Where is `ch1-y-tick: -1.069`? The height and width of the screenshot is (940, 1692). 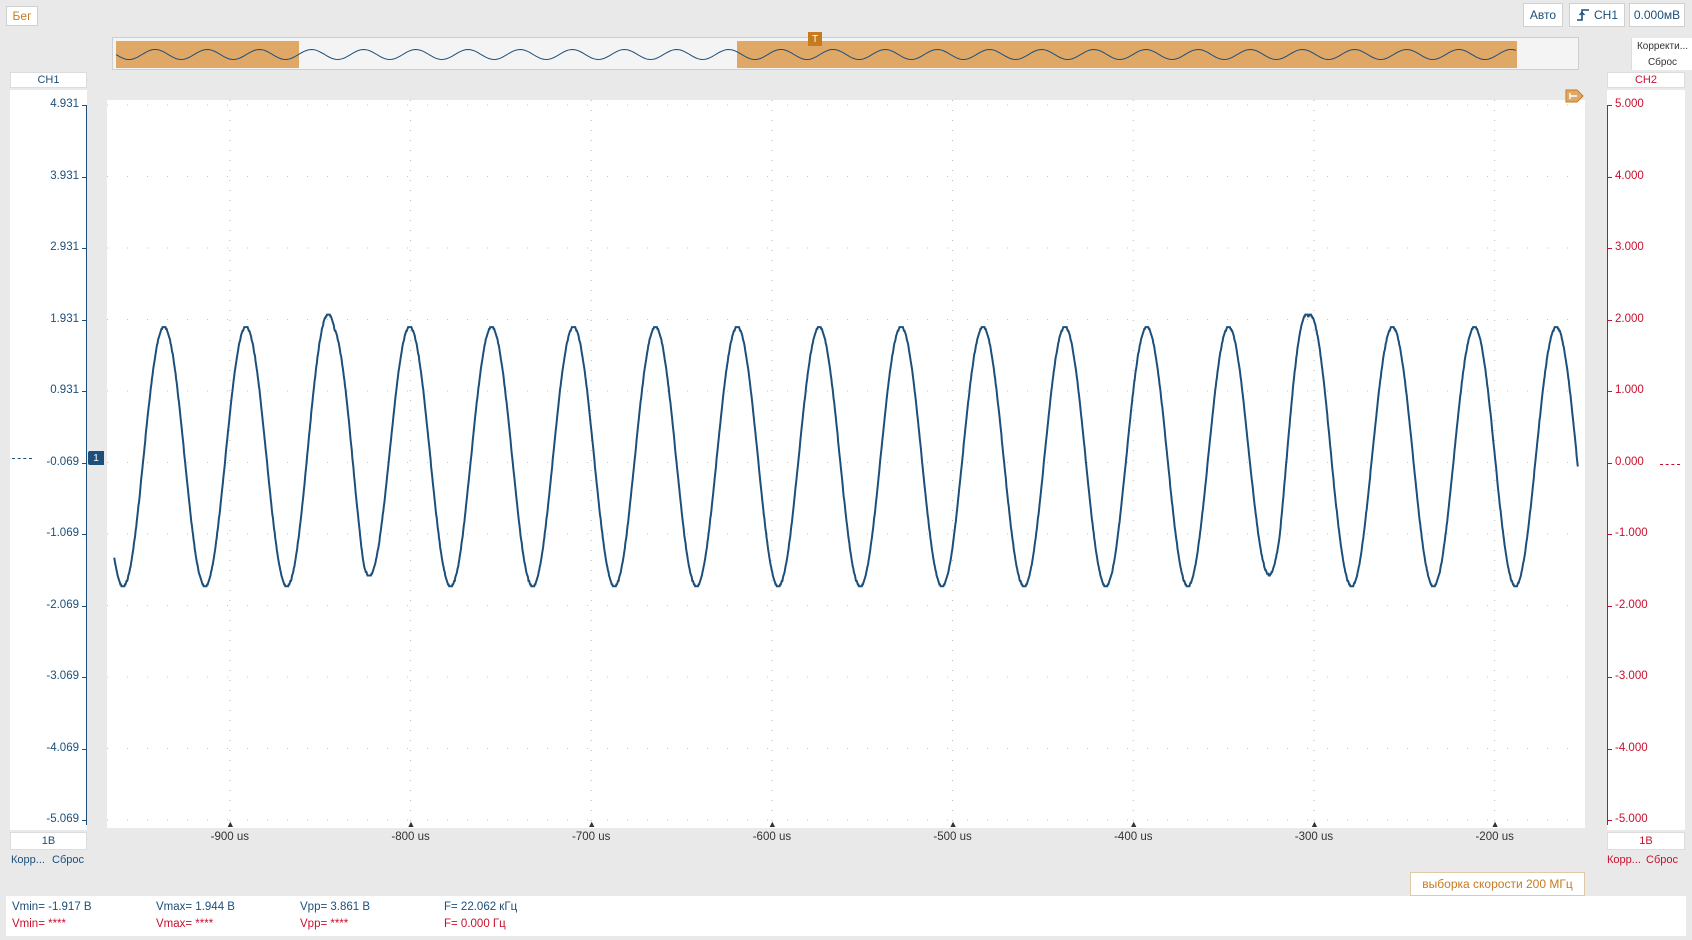 ch1-y-tick: -1.069 is located at coordinates (62, 533).